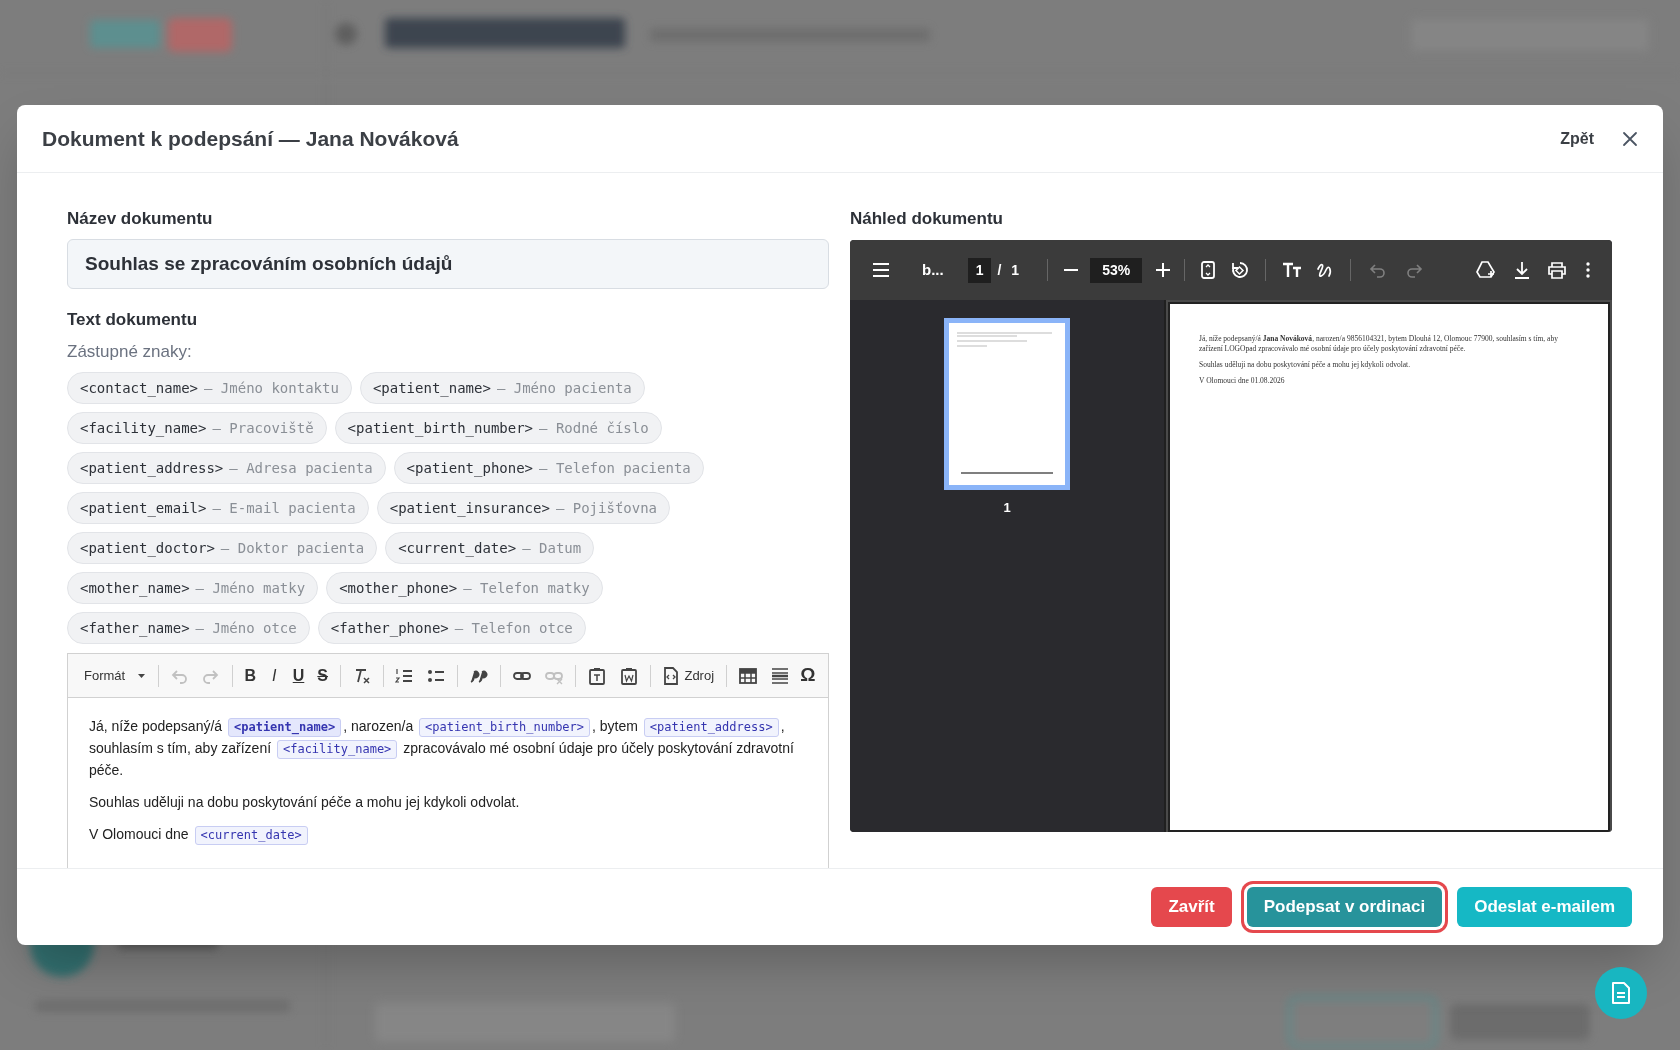  What do you see at coordinates (498, 428) in the screenshot?
I see `placeholder-tag: <patient_birth_number> — Rodné číslo` at bounding box center [498, 428].